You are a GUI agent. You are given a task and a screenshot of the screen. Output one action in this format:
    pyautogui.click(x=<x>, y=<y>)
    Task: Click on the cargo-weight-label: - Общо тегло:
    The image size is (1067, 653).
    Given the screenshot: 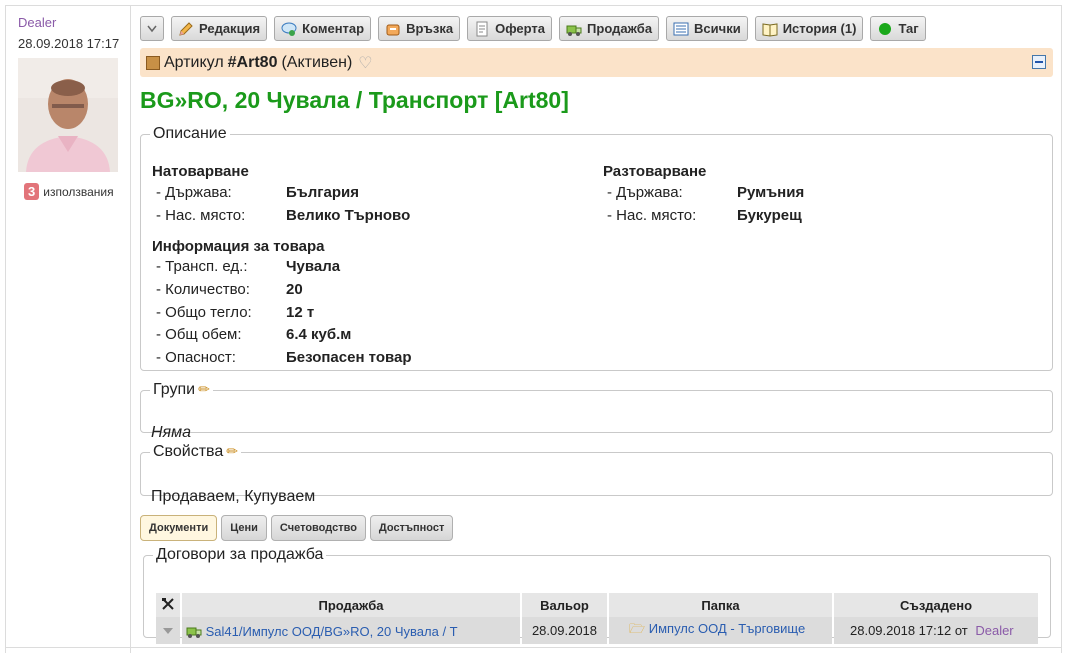 What is the action you would take?
    pyautogui.click(x=204, y=312)
    